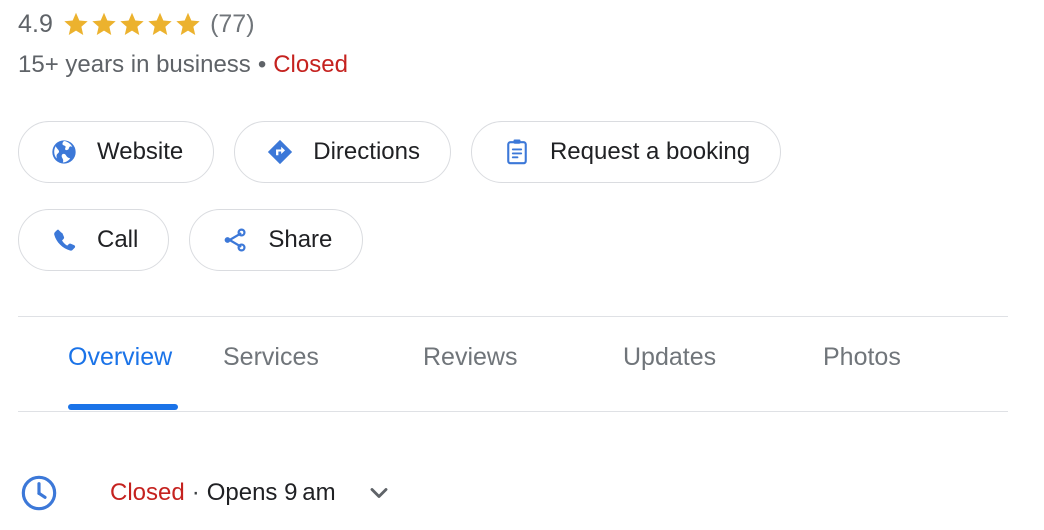 This screenshot has height=530, width=1044. I want to click on clock-icon, so click(39, 493).